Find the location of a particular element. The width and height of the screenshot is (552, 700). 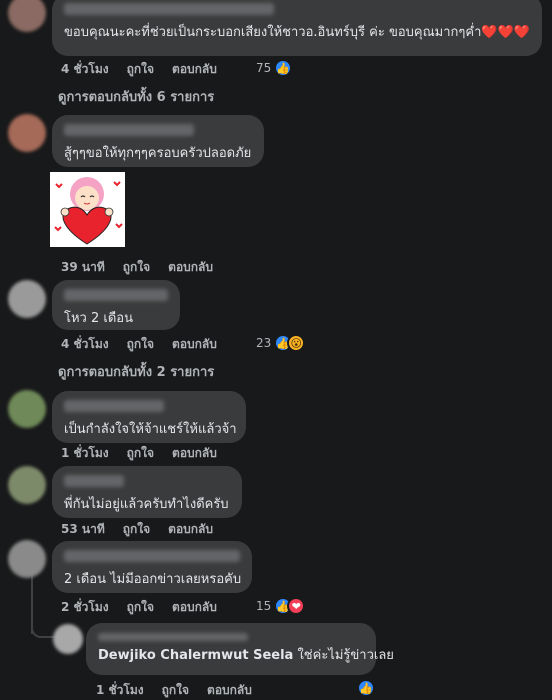

reaction-summary: 23 👍 😮 is located at coordinates (281, 343).